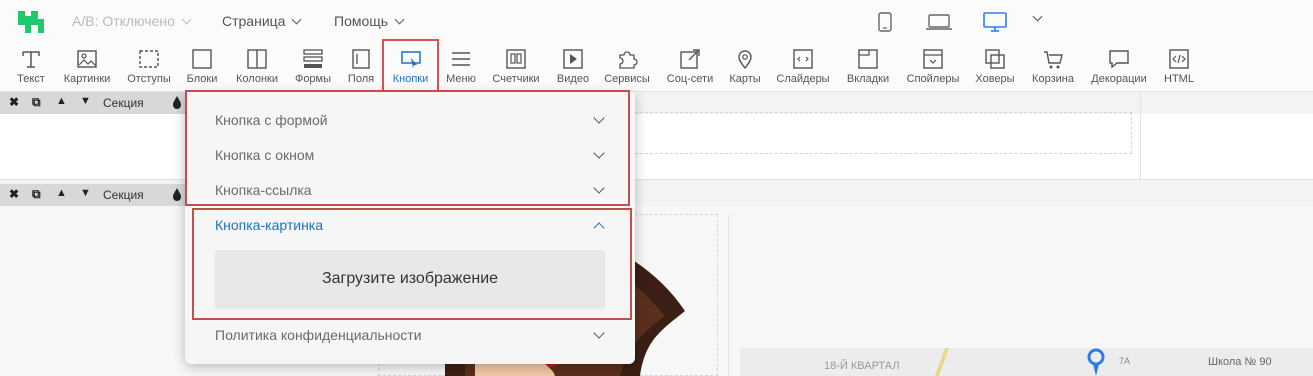  What do you see at coordinates (933, 79) in the screenshot?
I see `tool-label: Спойлеры` at bounding box center [933, 79].